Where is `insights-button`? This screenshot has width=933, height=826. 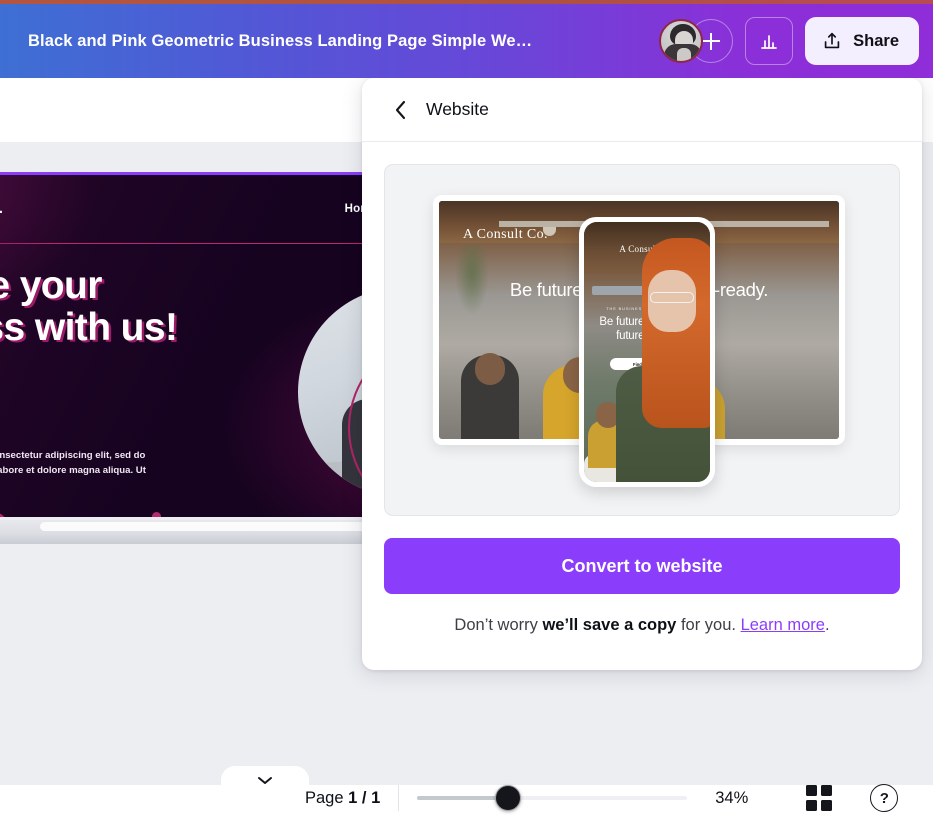 insights-button is located at coordinates (769, 41).